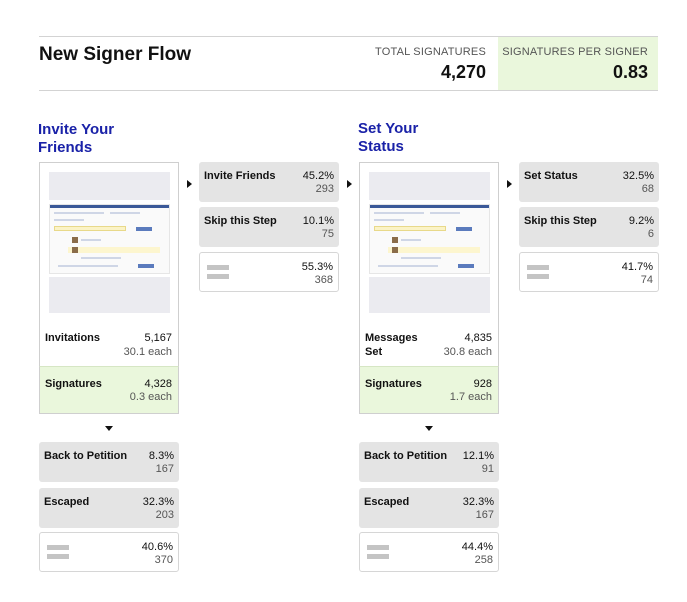 Image resolution: width=687 pixels, height=602 pixels. Describe the element at coordinates (109, 508) in the screenshot. I see `exit-escaped: Escaped 32.3% 203` at that location.